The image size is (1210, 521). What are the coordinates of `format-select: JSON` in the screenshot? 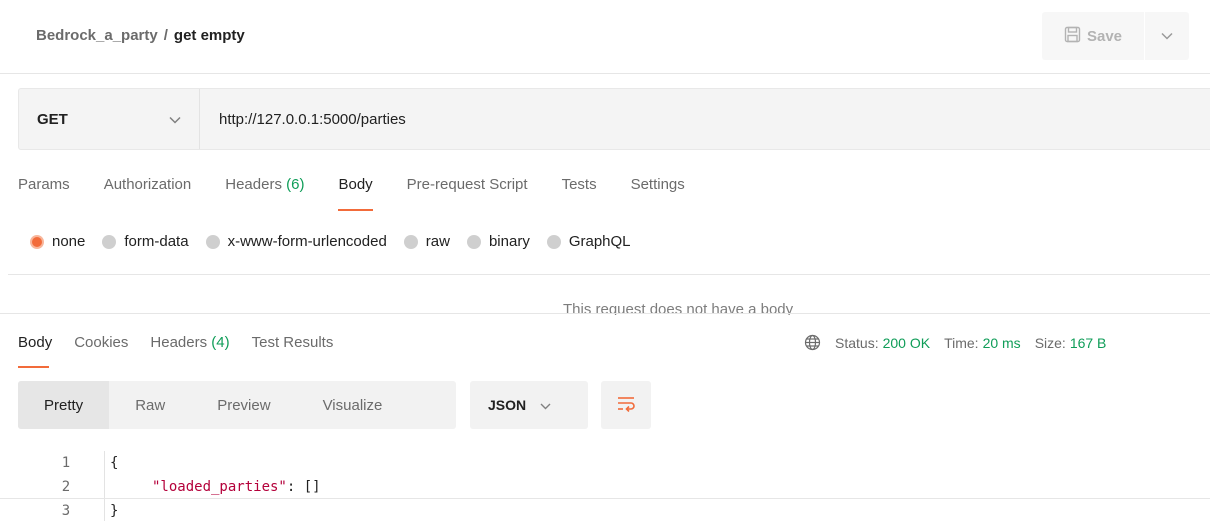 It's located at (529, 405).